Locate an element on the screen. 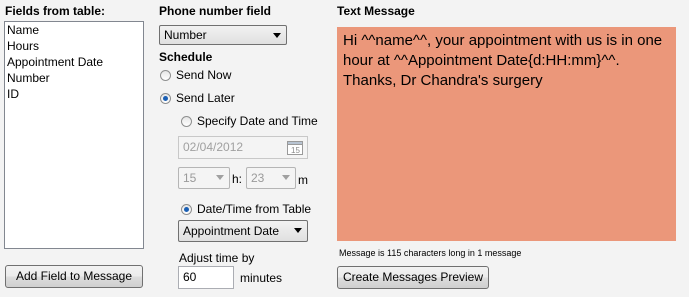  date-picker: 02/04/2012 15 is located at coordinates (243, 147).